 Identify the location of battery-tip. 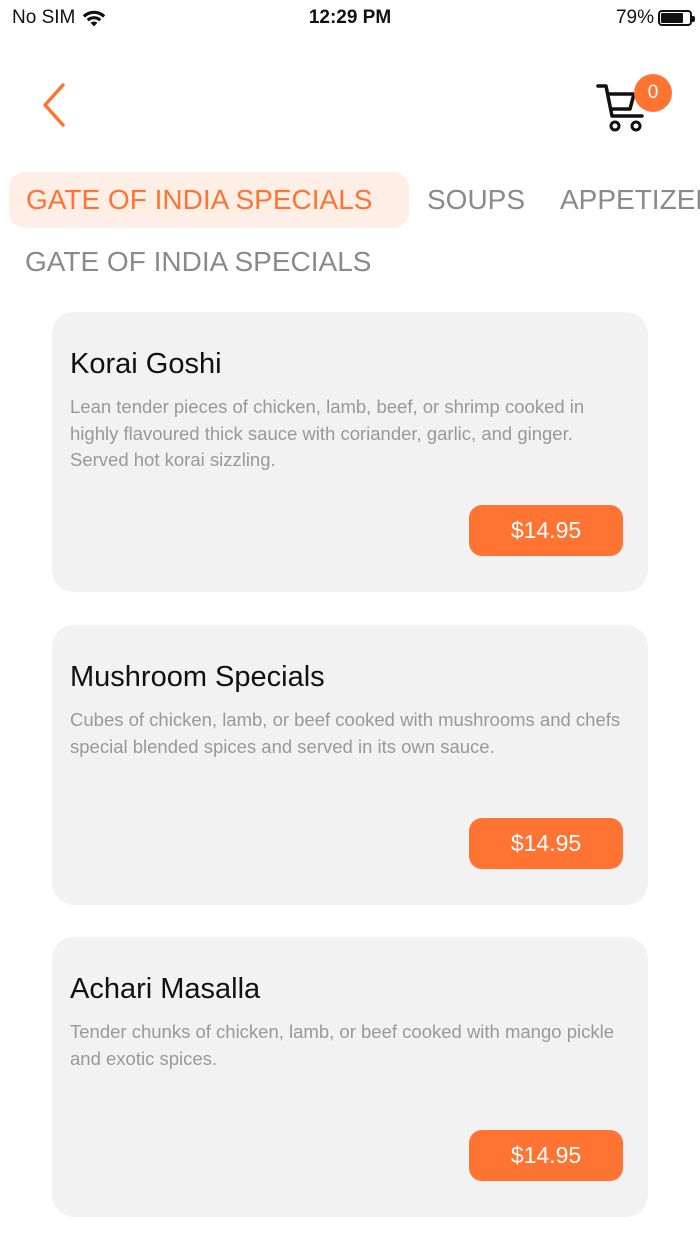
(693, 19).